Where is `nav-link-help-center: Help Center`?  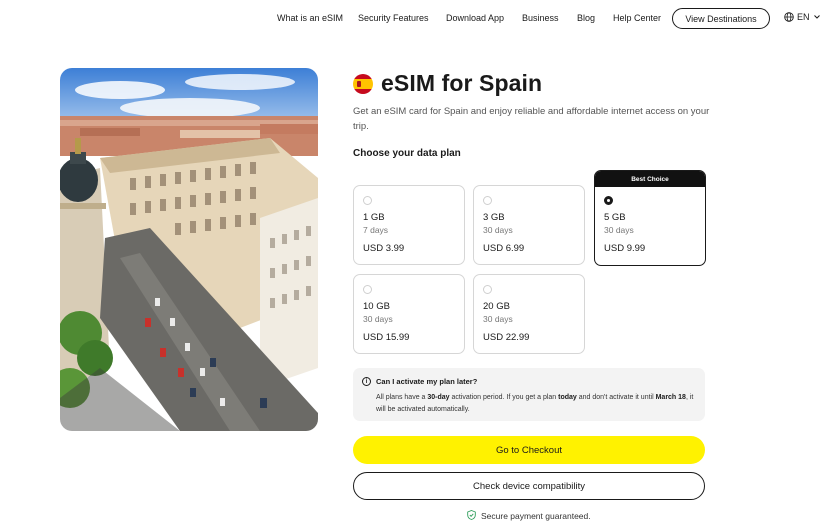
nav-link-help-center: Help Center is located at coordinates (637, 18).